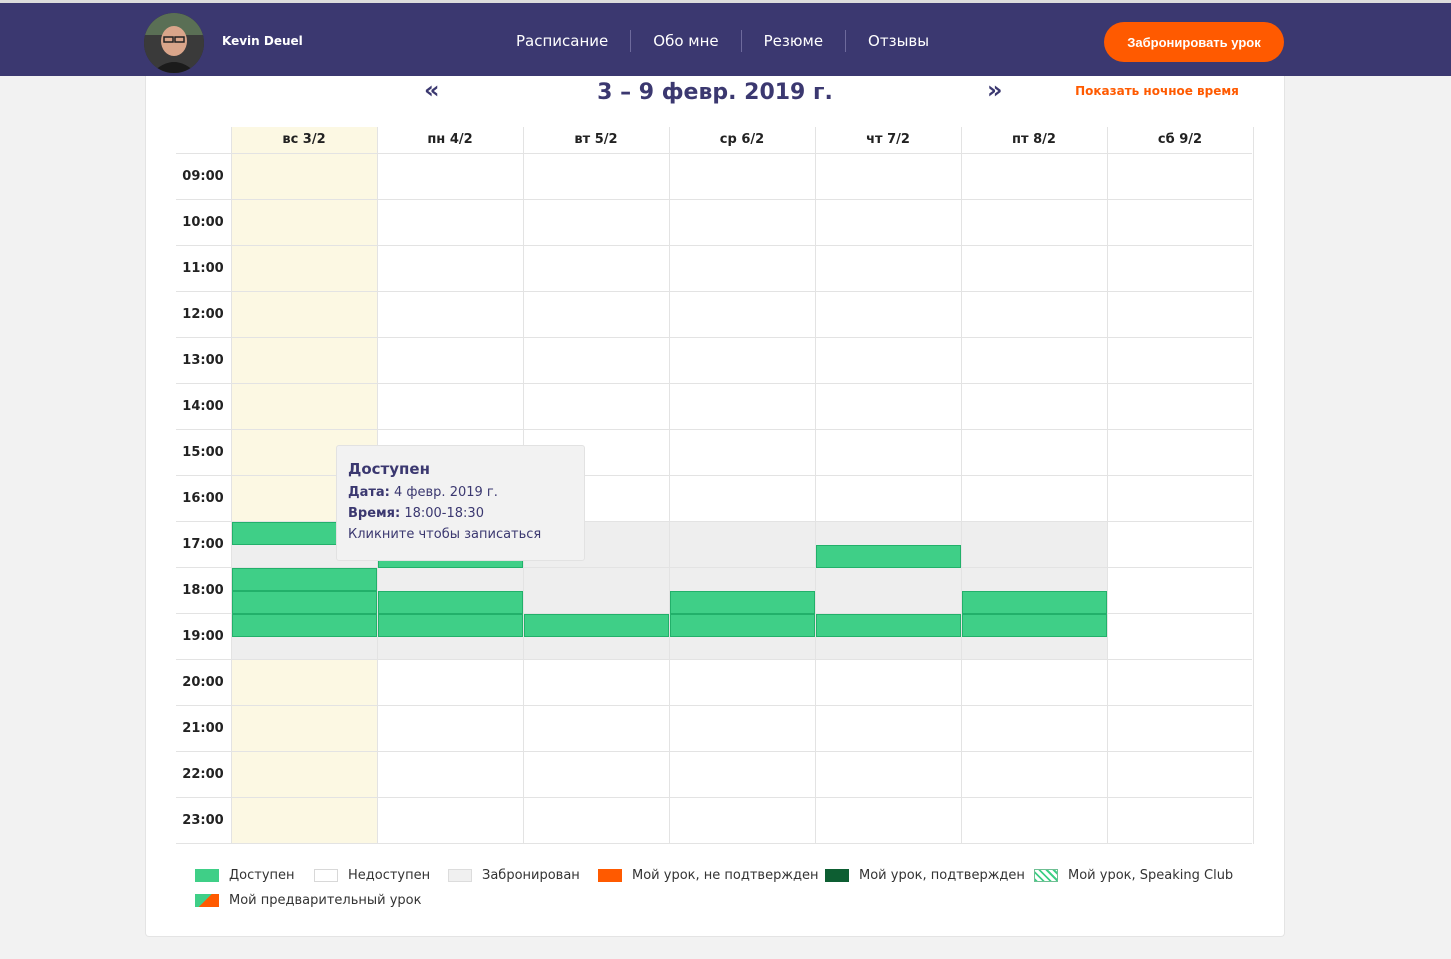  I want to click on time-label: 17:00, so click(203, 544).